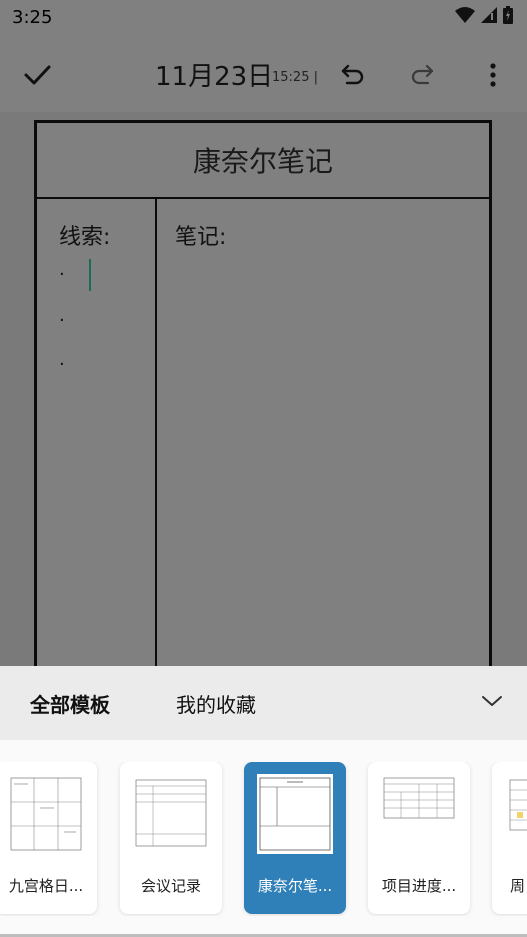 Image resolution: width=527 pixels, height=937 pixels. I want to click on cornell-thumbnail-icon, so click(295, 814).